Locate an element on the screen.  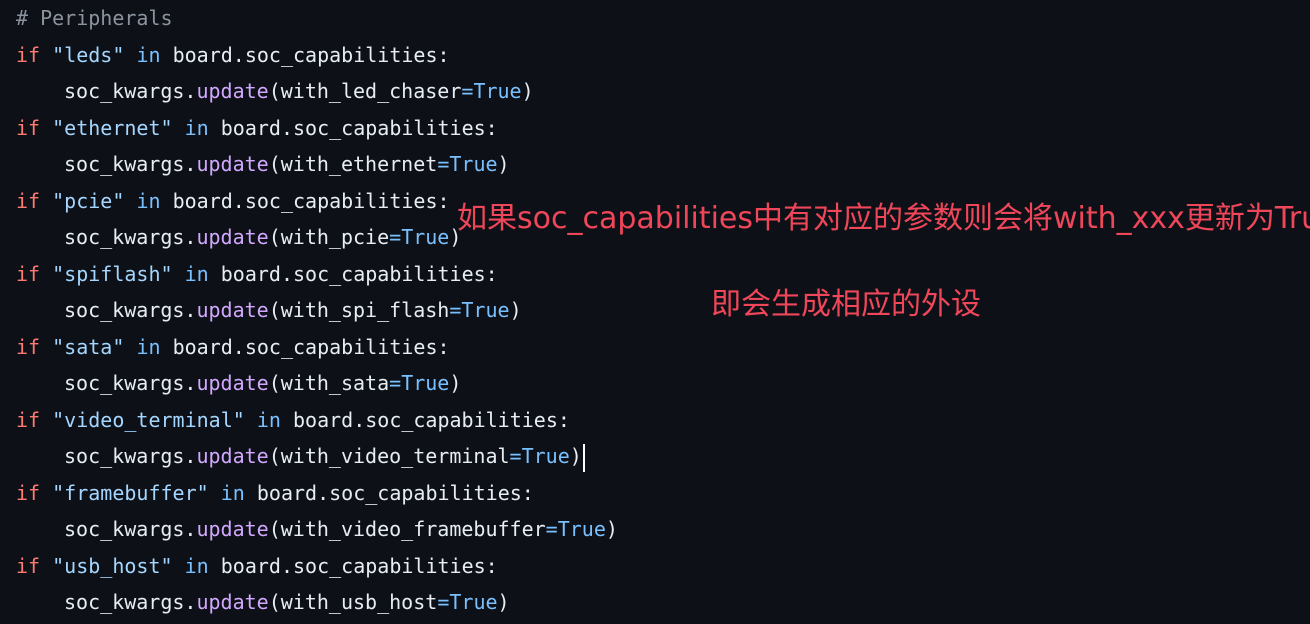
if-line: if "ethernet" in board.soc_capabilities: is located at coordinates (317, 128).